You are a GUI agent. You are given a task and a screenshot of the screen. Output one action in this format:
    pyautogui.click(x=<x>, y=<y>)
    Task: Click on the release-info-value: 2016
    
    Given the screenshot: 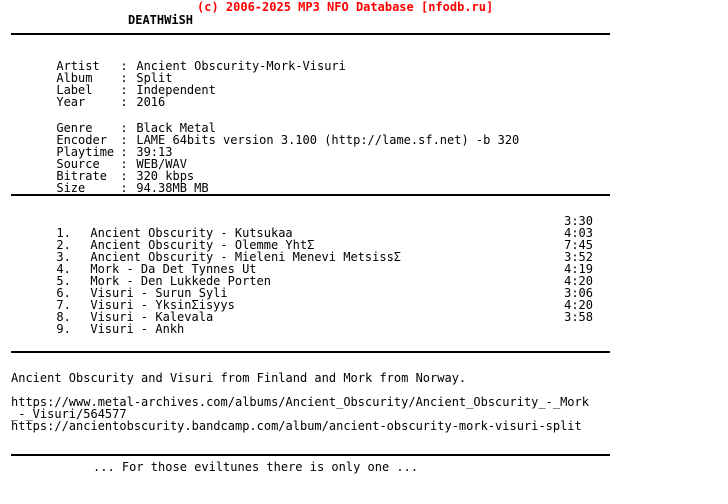 What is the action you would take?
    pyautogui.click(x=151, y=102)
    